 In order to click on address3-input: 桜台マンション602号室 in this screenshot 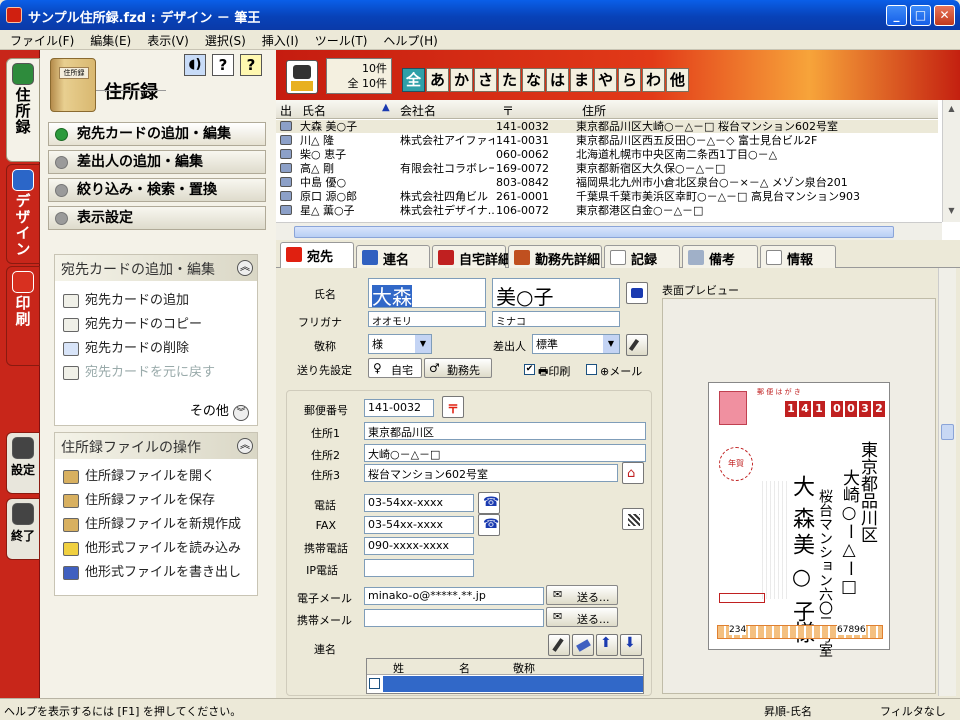, I will do `click(491, 473)`.